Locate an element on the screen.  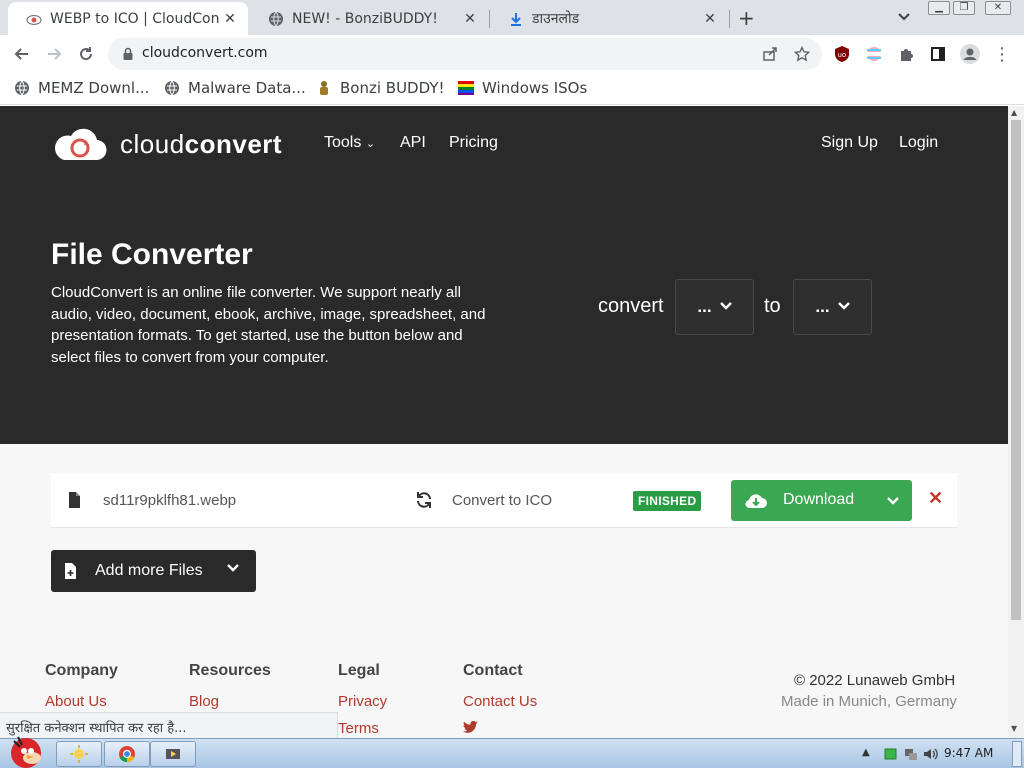
tab-search-chevron-icon is located at coordinates (904, 18).